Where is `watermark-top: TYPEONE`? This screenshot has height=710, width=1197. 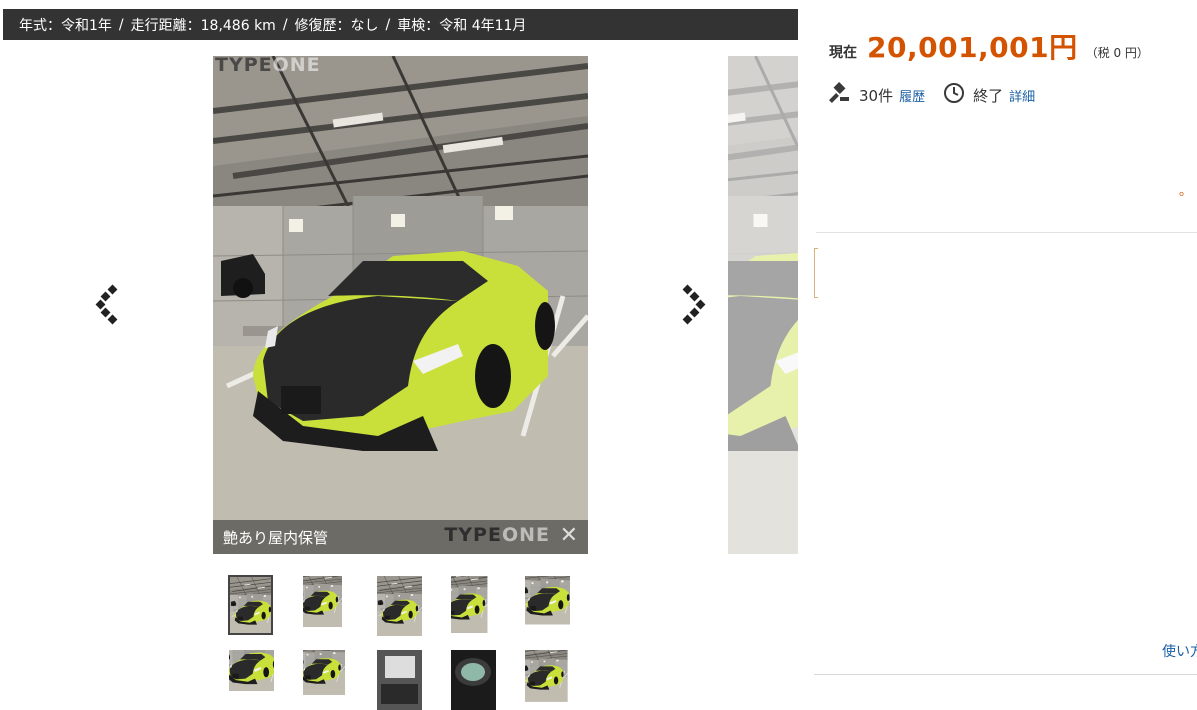
watermark-top: TYPEONE is located at coordinates (268, 66).